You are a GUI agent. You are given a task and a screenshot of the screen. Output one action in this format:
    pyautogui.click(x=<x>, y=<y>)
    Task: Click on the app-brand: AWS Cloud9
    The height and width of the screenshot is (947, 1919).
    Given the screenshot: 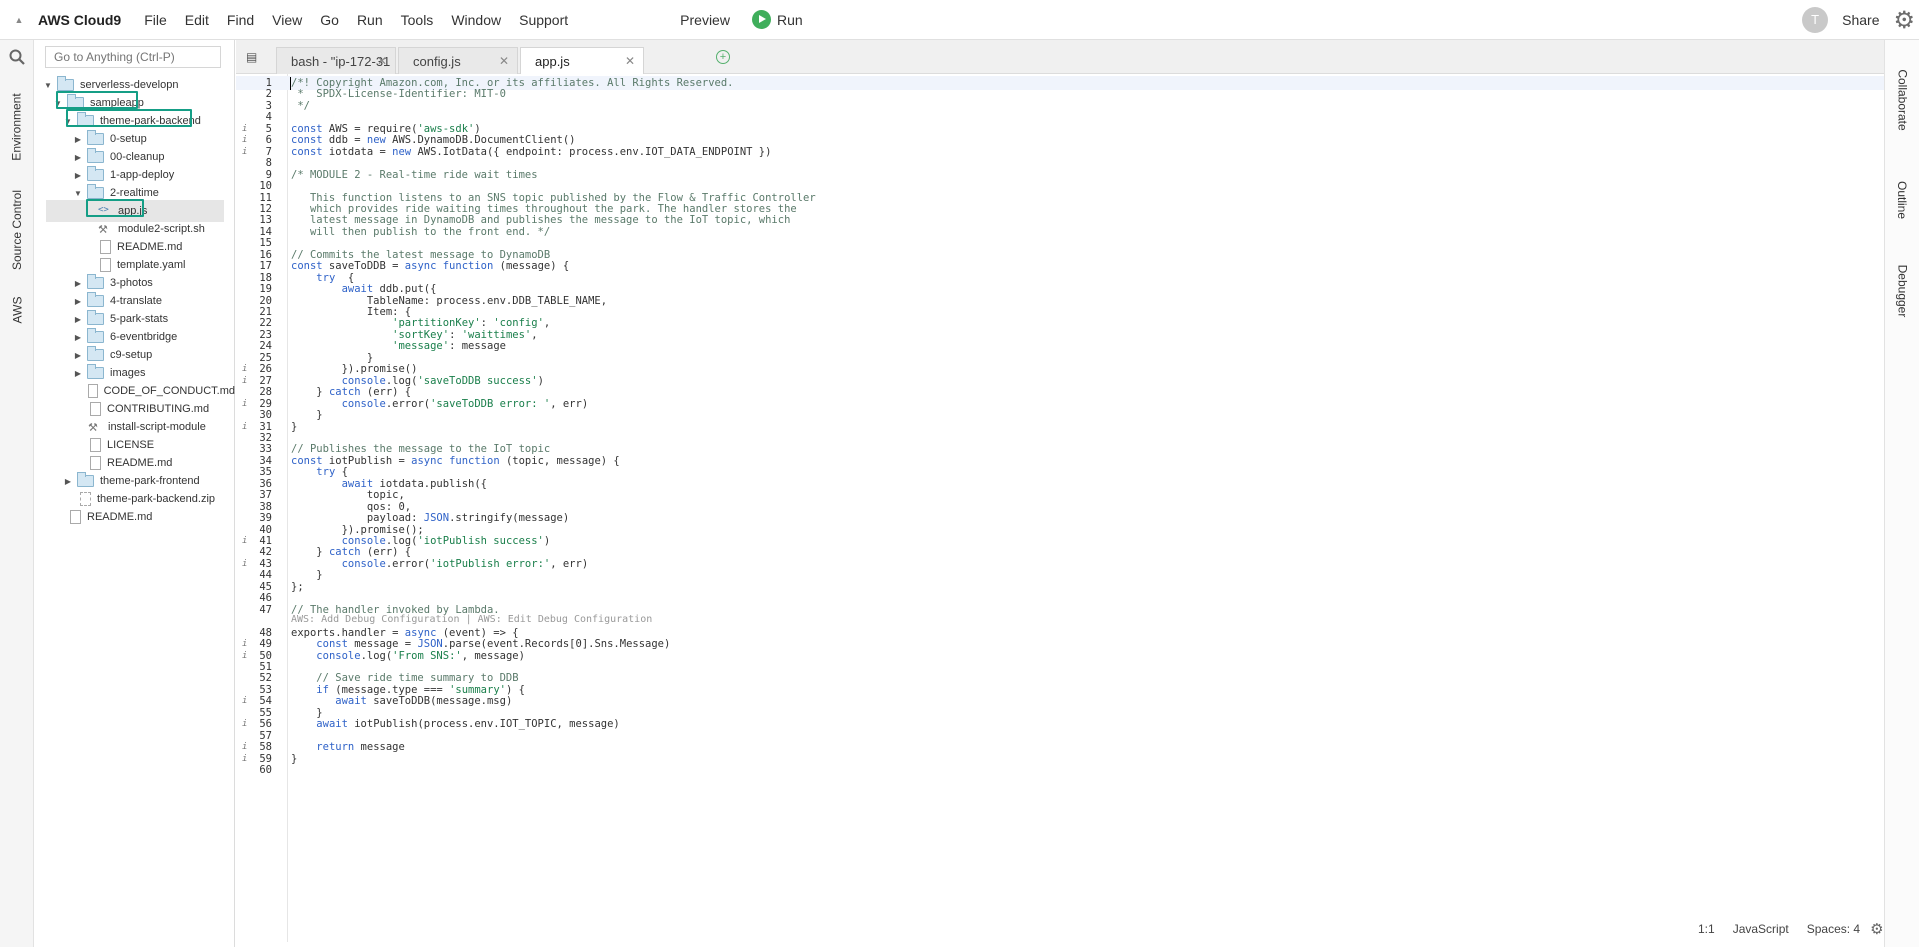 What is the action you would take?
    pyautogui.click(x=79, y=20)
    